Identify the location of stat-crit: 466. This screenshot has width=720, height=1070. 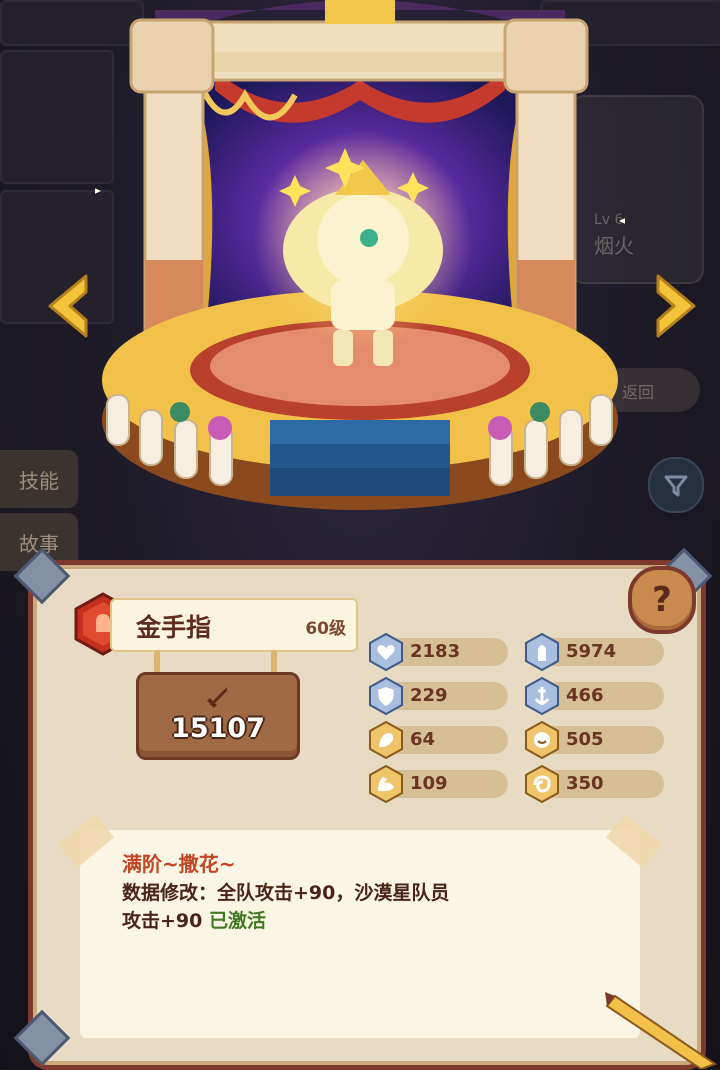
(594, 696).